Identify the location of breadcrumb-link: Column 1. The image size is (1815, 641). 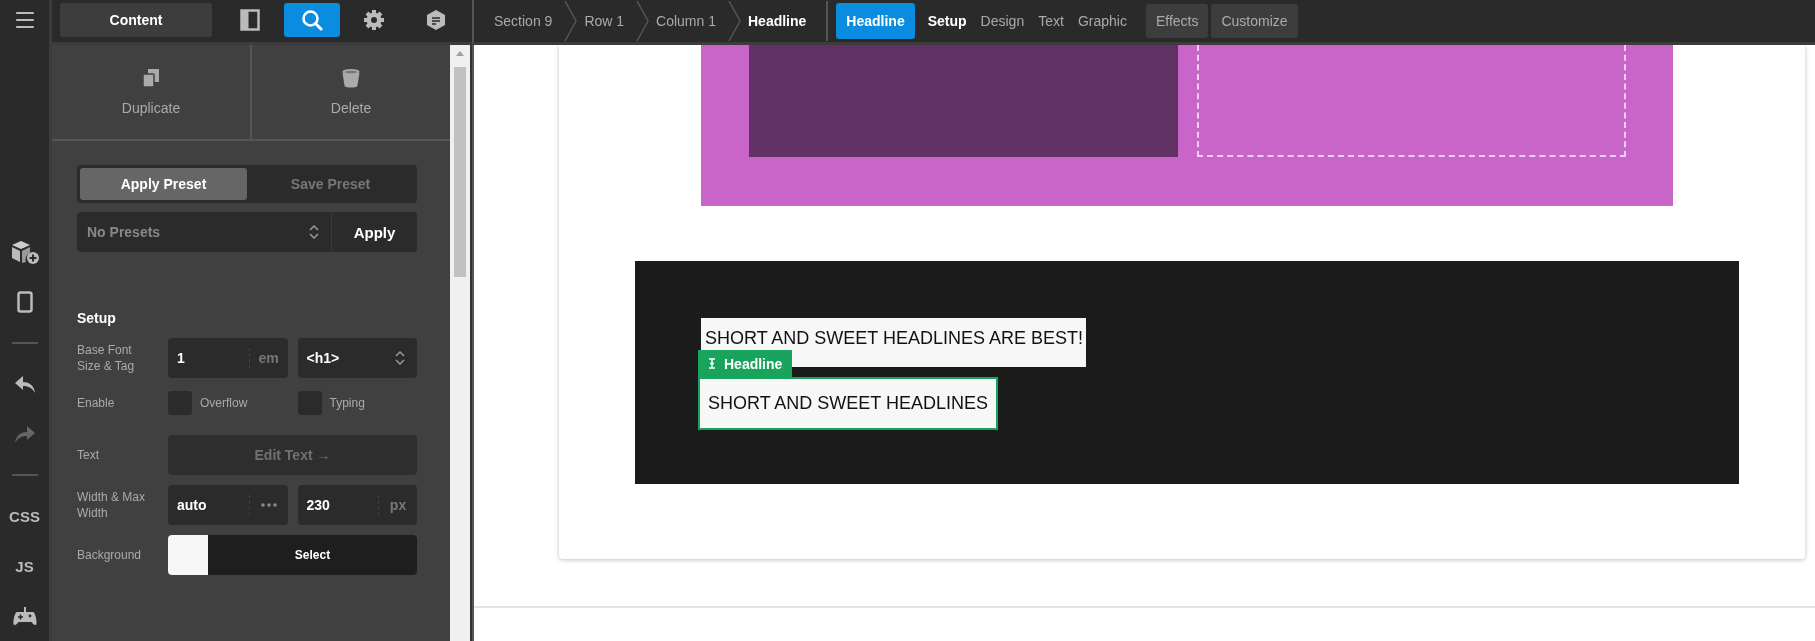
(689, 21).